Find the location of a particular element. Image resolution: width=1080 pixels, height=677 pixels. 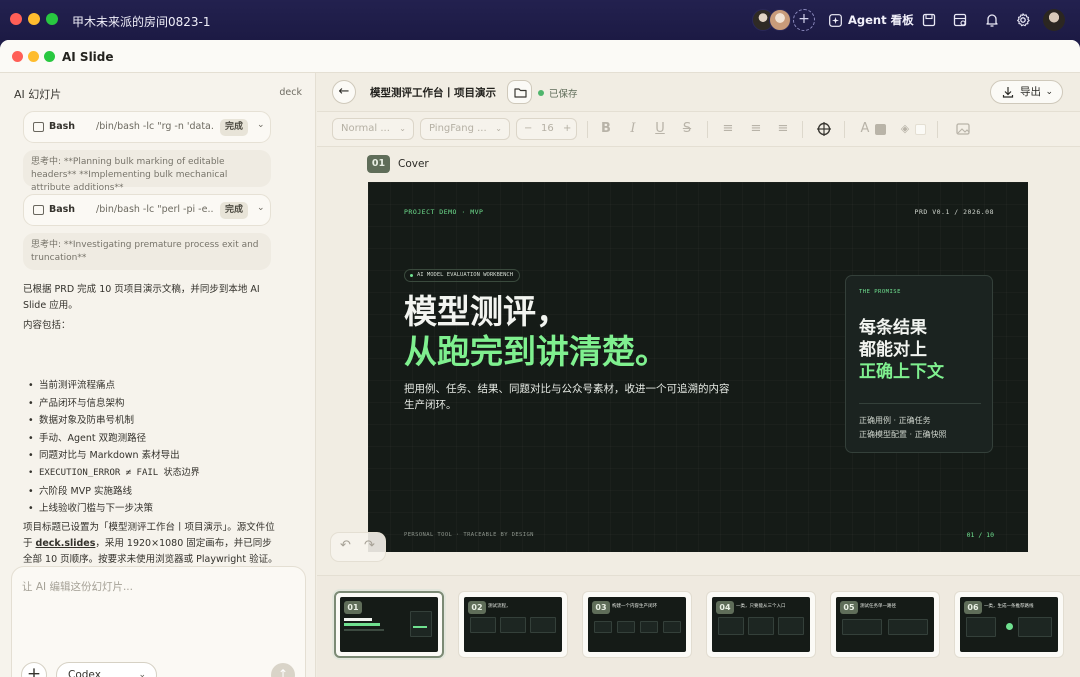

slide-name: Cover is located at coordinates (413, 164).